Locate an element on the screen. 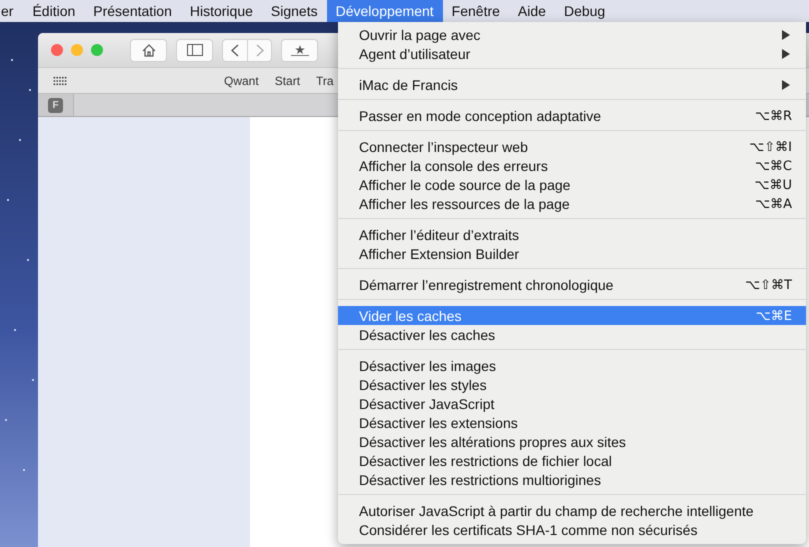  bookmark-button is located at coordinates (299, 50).